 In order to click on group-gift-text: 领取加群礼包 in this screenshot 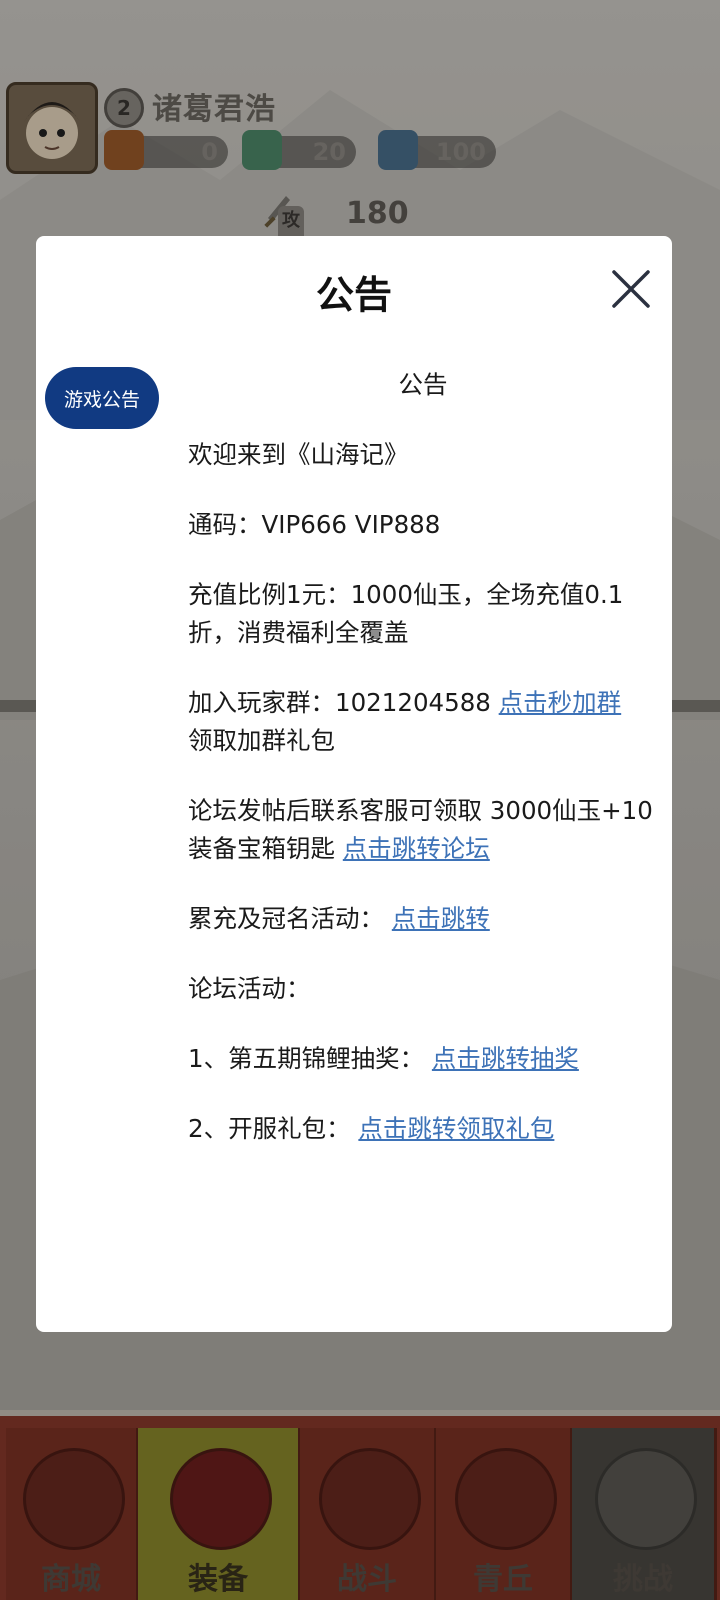, I will do `click(261, 740)`.